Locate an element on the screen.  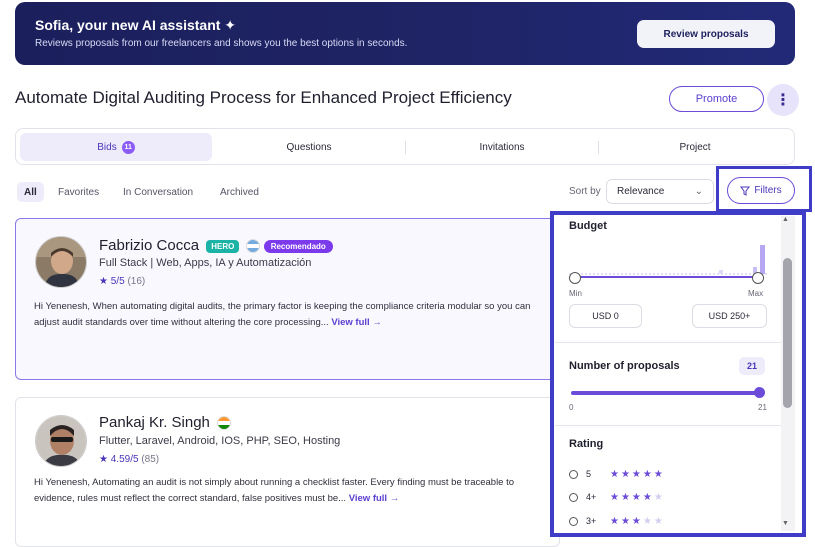
filter-icon is located at coordinates (745, 191).